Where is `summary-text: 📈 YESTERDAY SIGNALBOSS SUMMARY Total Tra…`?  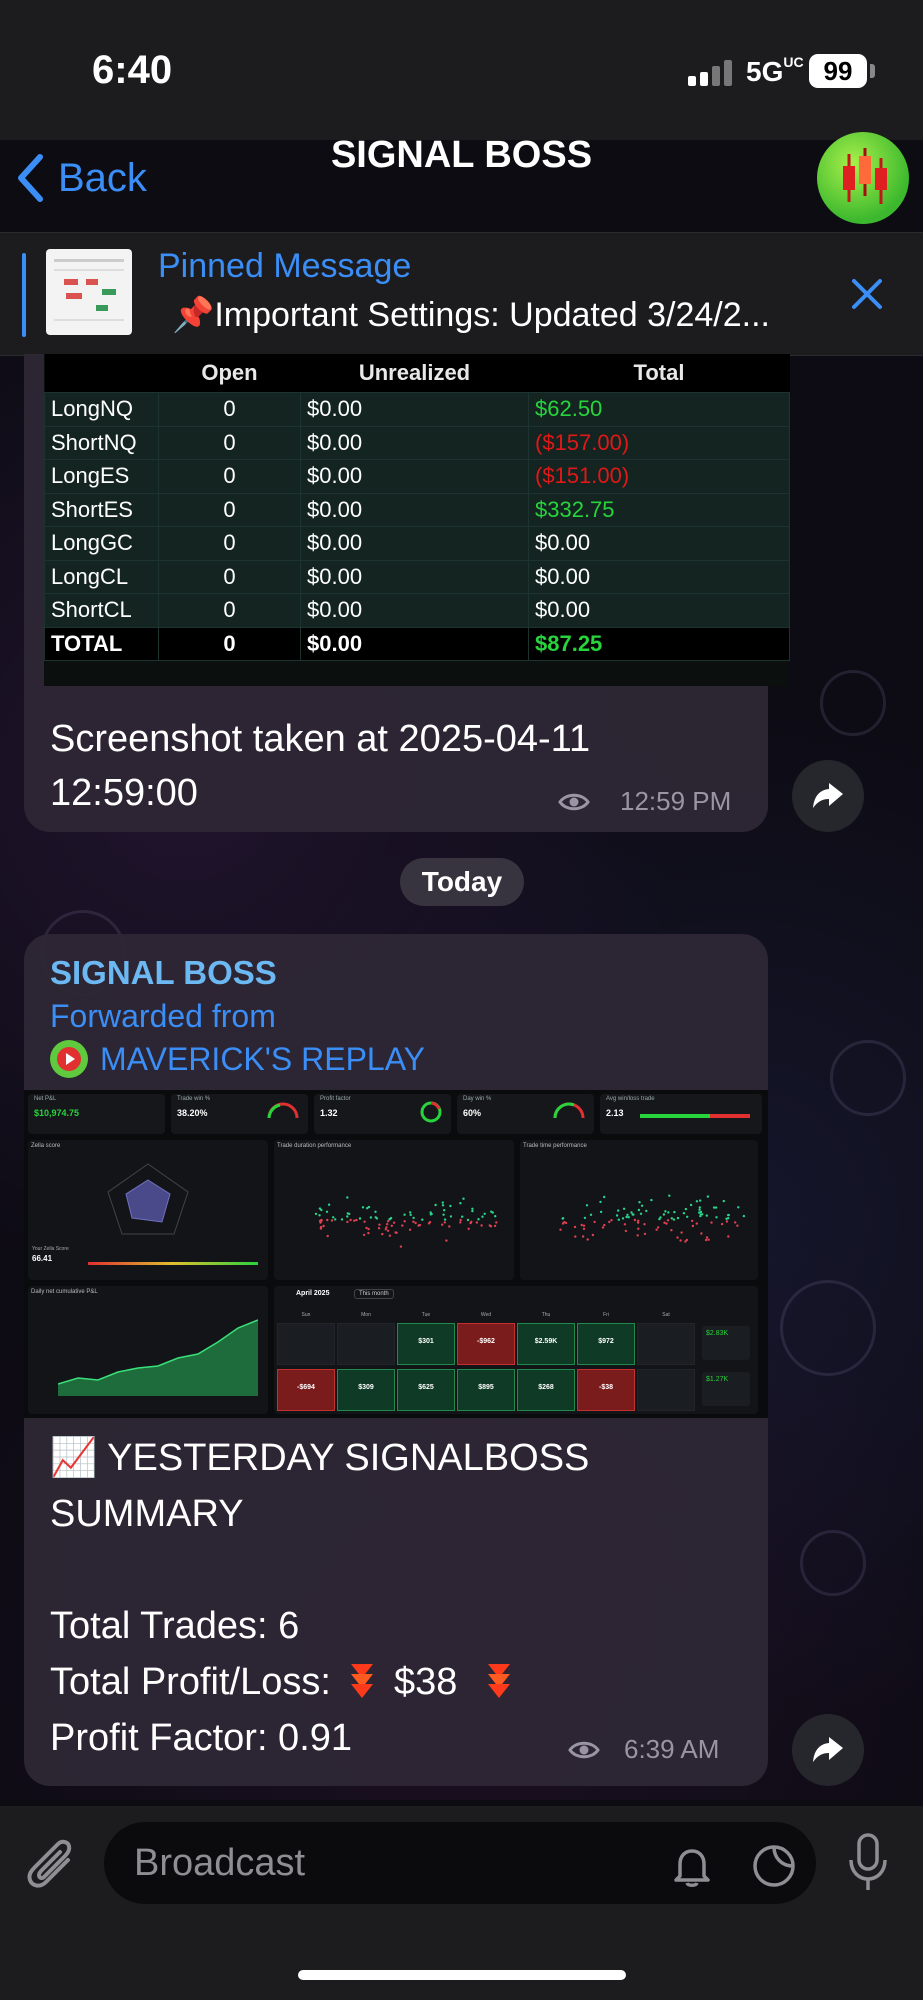 summary-text: 📈 YESTERDAY SIGNALBOSS SUMMARY Total Tra… is located at coordinates (390, 1598).